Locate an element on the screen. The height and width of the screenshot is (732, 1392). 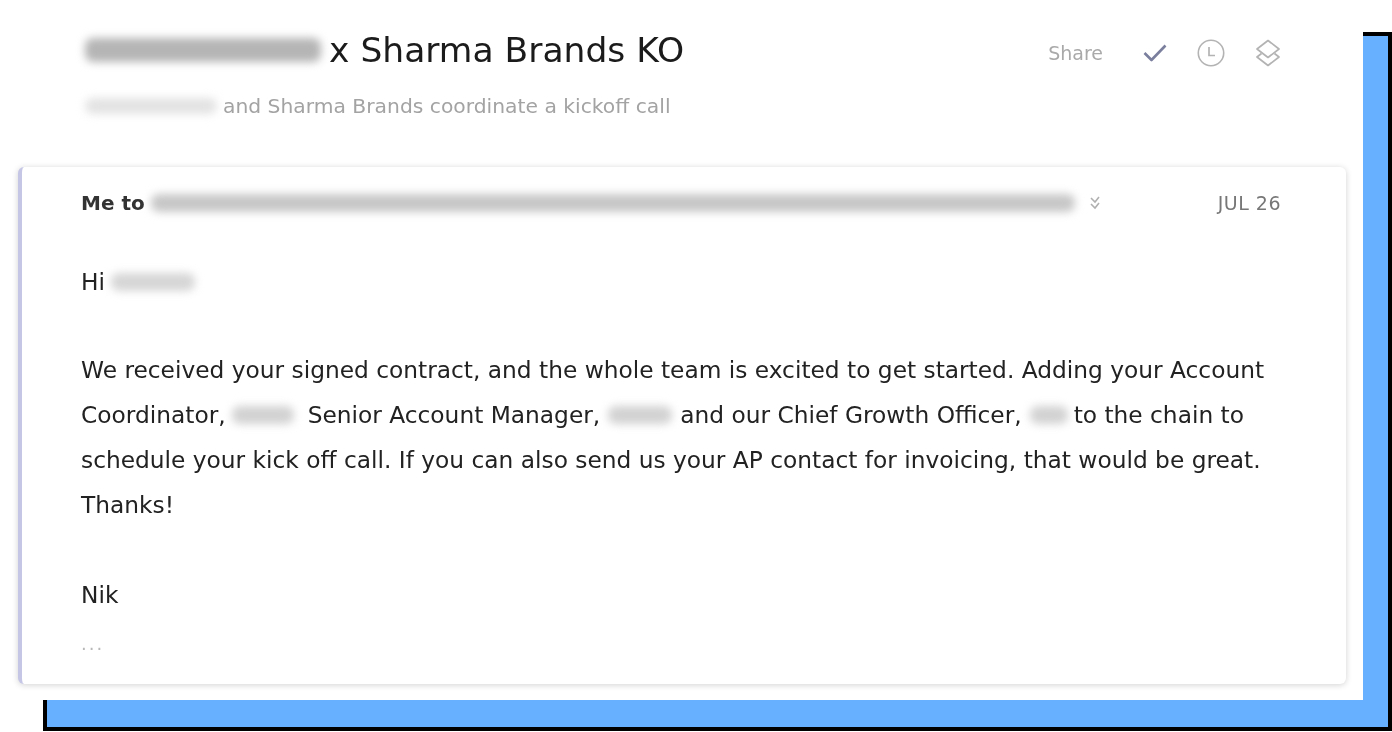
greeting-text: Hi is located at coordinates (93, 281).